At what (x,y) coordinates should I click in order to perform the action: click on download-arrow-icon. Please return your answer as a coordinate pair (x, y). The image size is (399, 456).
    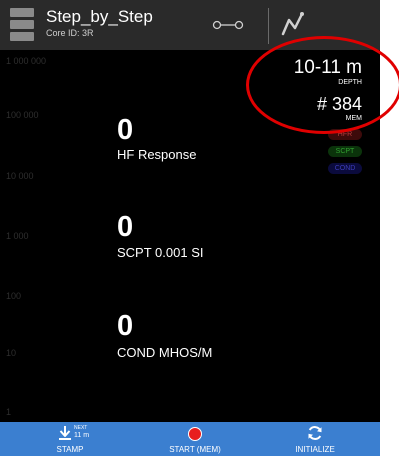
    Looking at the image, I should click on (65, 433).